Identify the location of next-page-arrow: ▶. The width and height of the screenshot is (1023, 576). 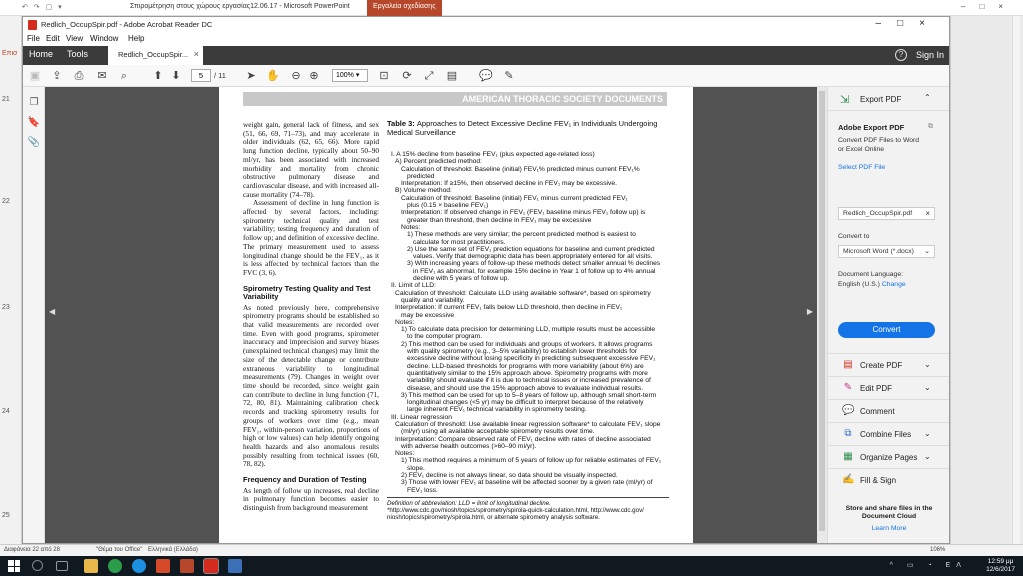
(810, 311).